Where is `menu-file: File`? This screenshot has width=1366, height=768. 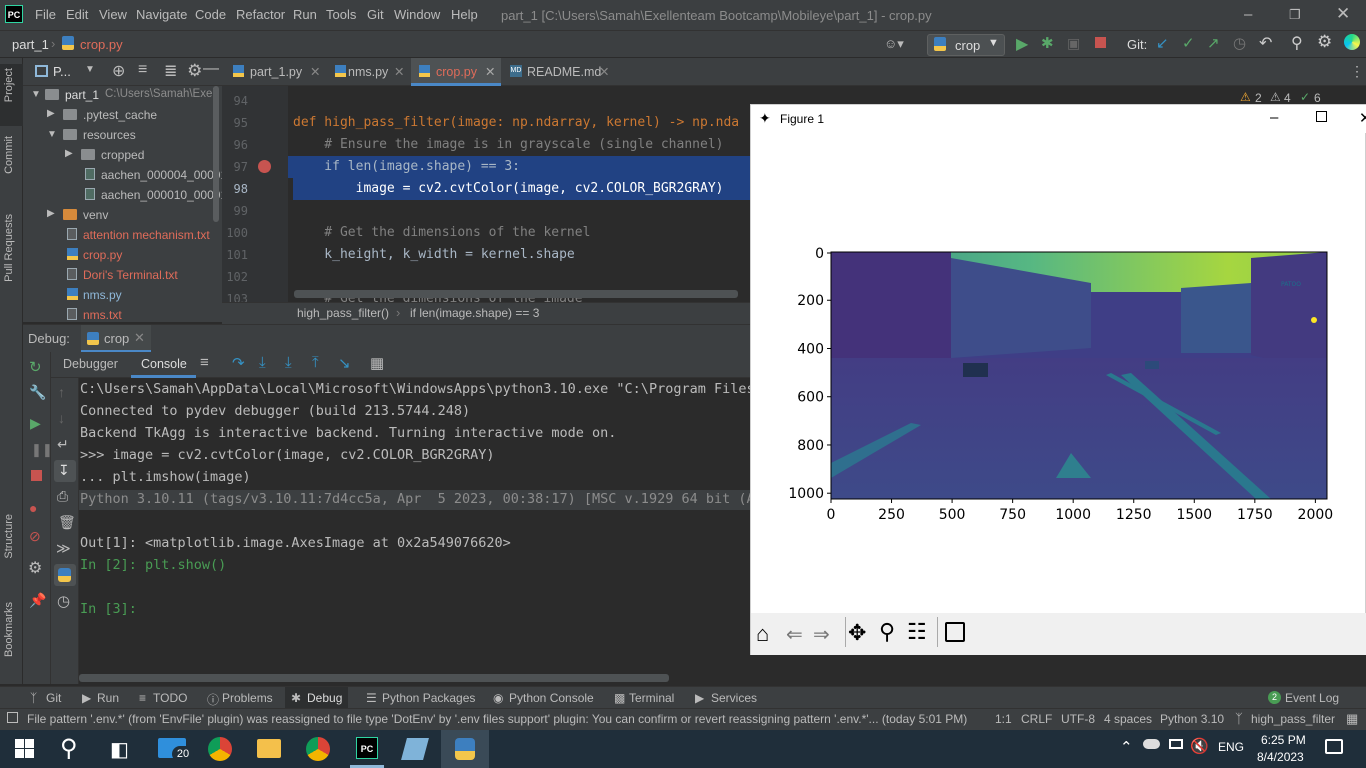
menu-file: File is located at coordinates (45, 14).